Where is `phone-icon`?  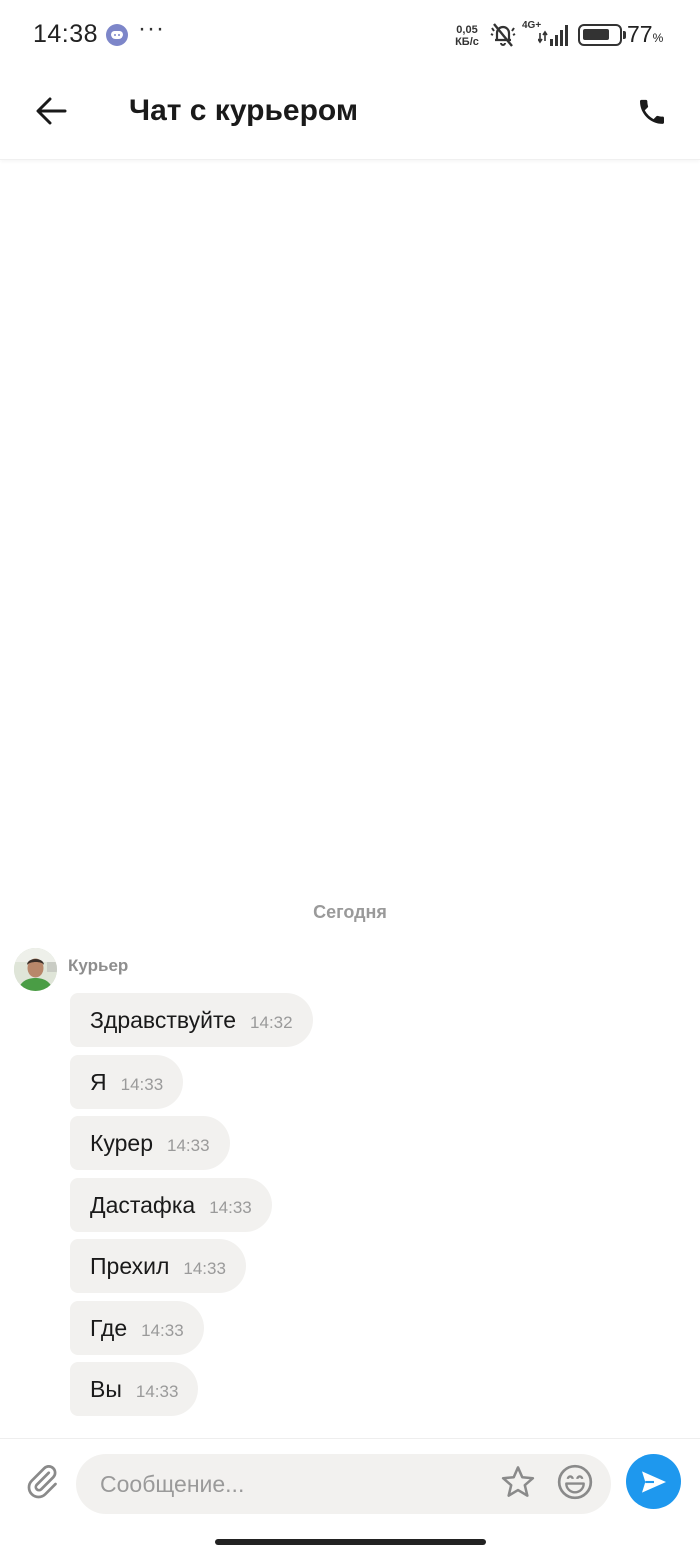
phone-icon is located at coordinates (652, 111).